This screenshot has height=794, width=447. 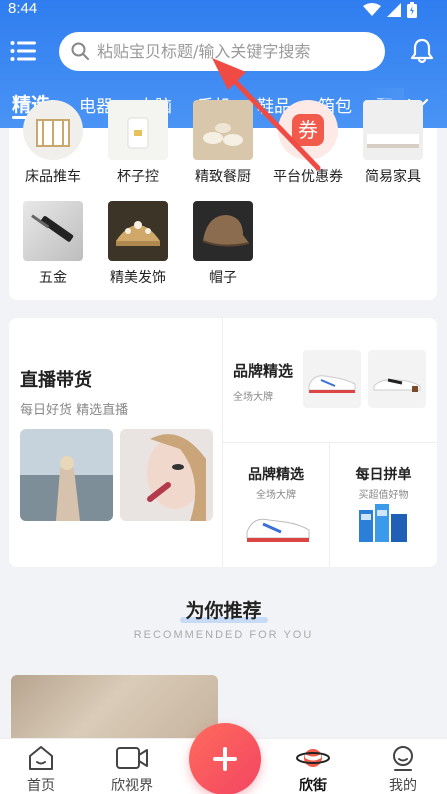 What do you see at coordinates (138, 177) in the screenshot?
I see `category-label: 杯子控` at bounding box center [138, 177].